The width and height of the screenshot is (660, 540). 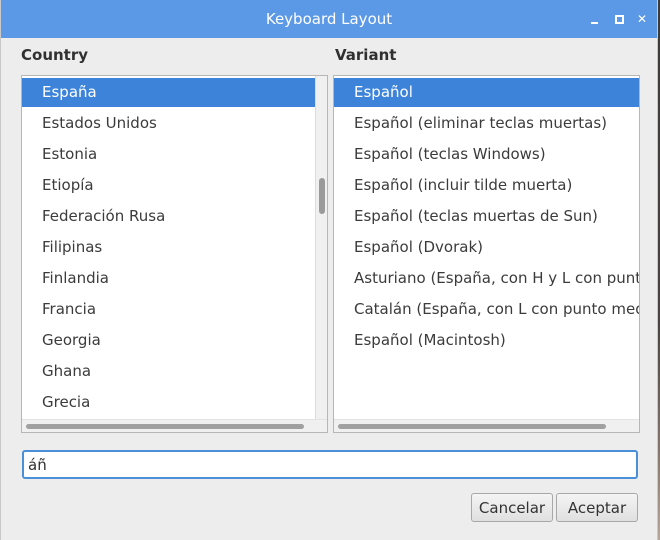 What do you see at coordinates (497, 278) in the screenshot?
I see `list-item-label: Asturiano (España, con H y L con punto b` at bounding box center [497, 278].